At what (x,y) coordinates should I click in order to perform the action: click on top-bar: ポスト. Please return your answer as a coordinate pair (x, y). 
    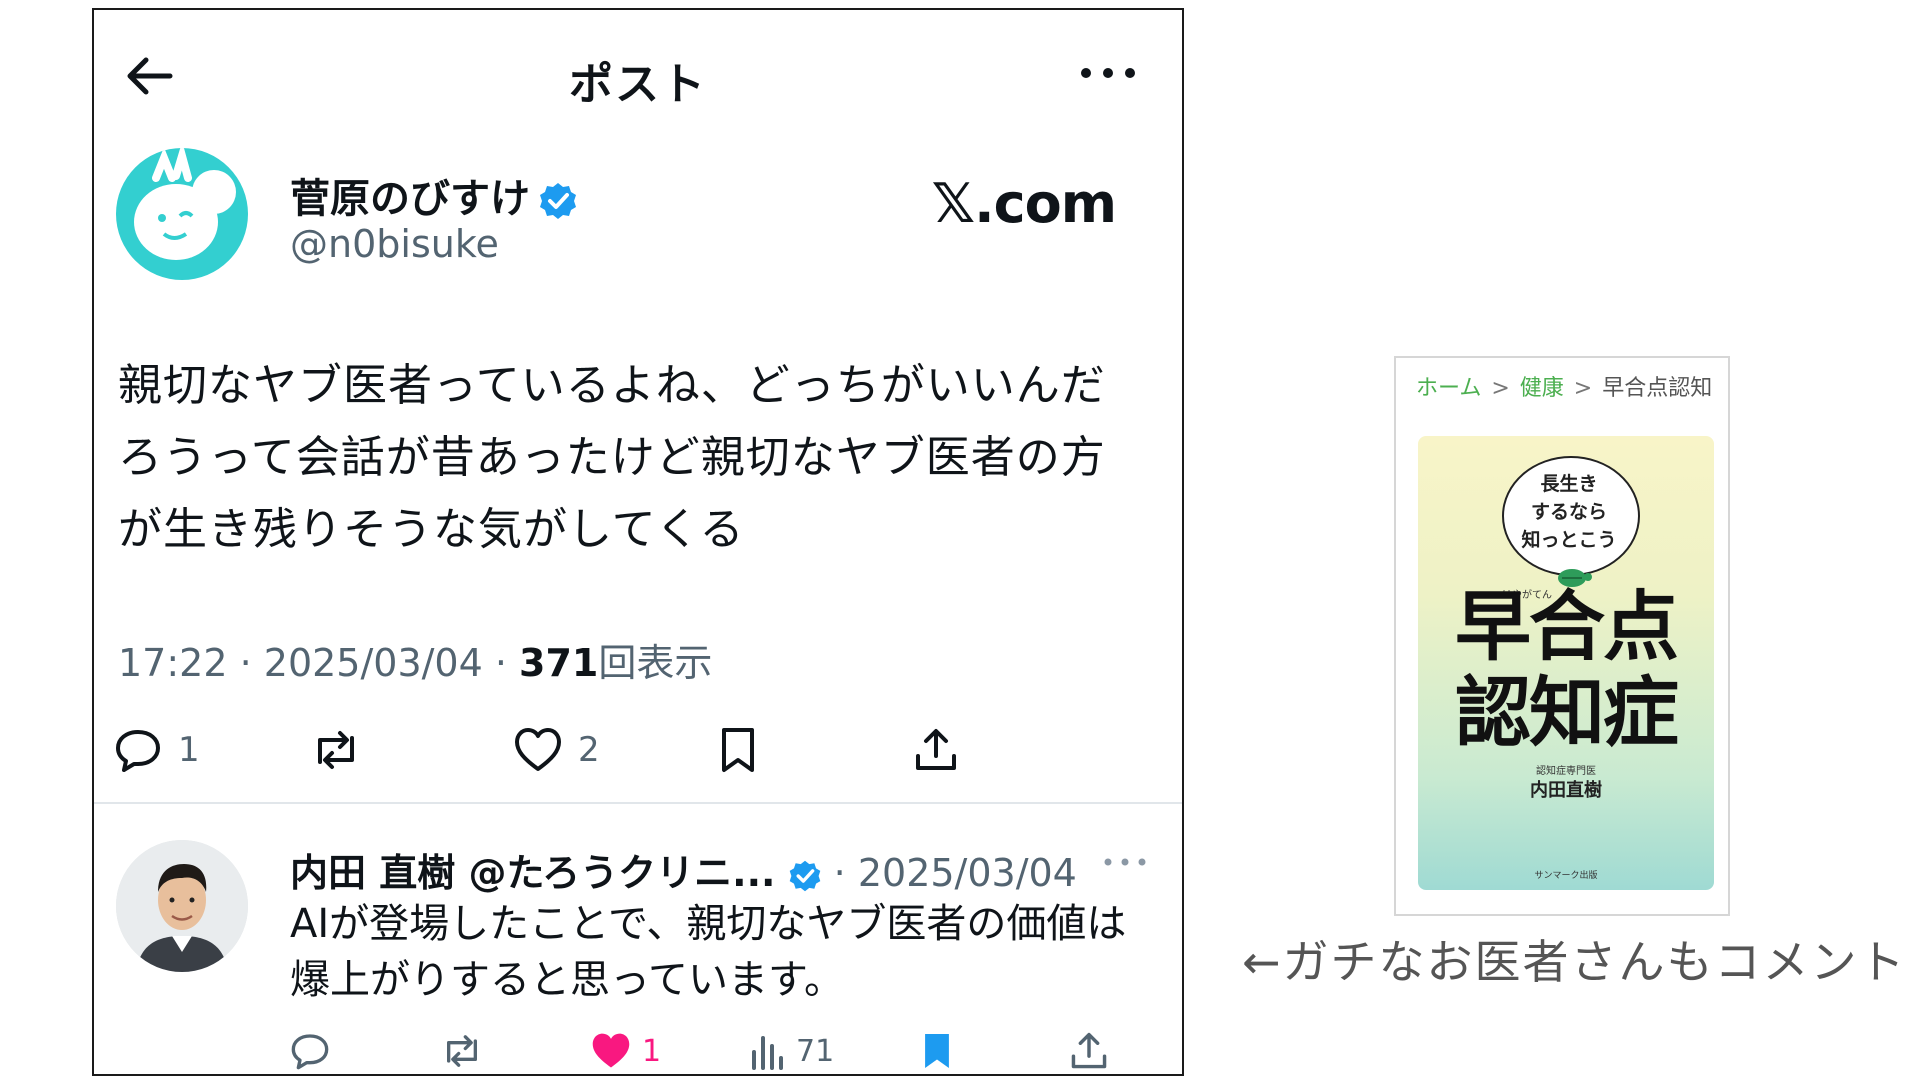
    Looking at the image, I should click on (638, 70).